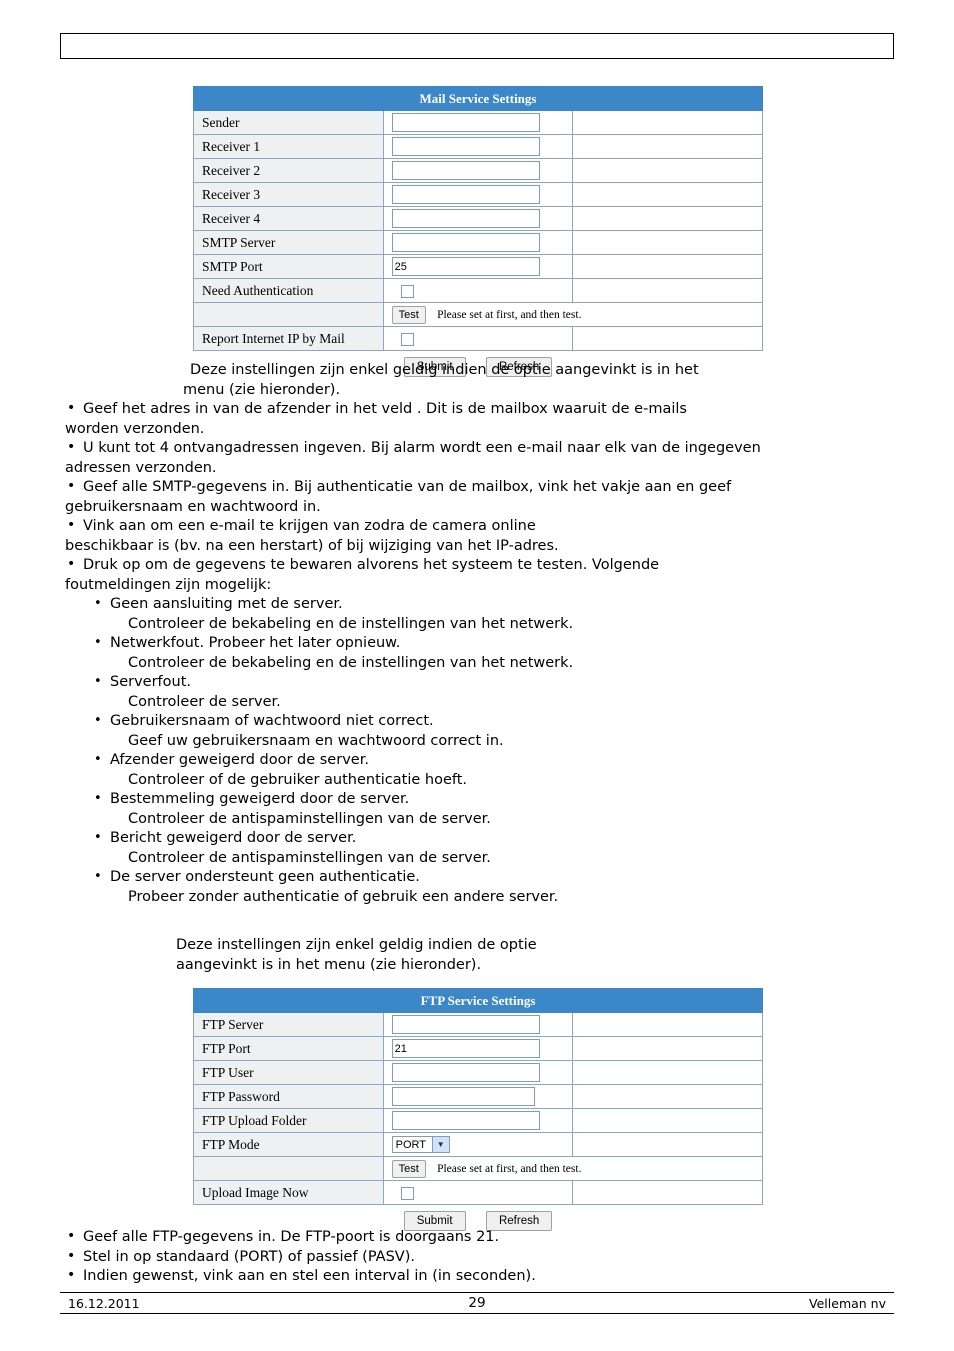 Image resolution: width=954 pixels, height=1351 pixels. What do you see at coordinates (463, 1096) in the screenshot?
I see `ftp-password-input` at bounding box center [463, 1096].